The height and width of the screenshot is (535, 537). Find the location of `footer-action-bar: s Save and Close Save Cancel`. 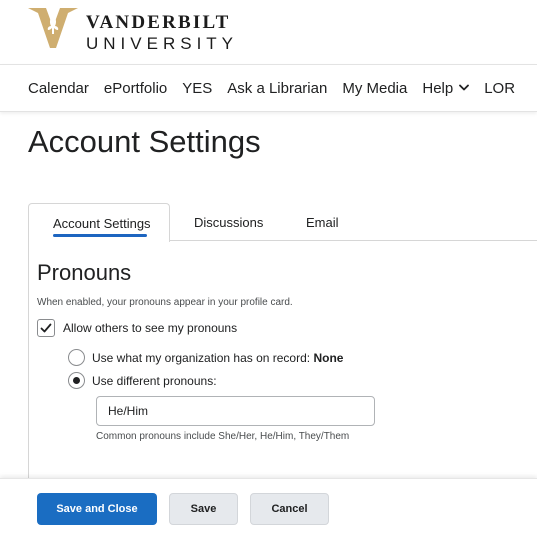

footer-action-bar: s Save and Close Save Cancel is located at coordinates (268, 506).